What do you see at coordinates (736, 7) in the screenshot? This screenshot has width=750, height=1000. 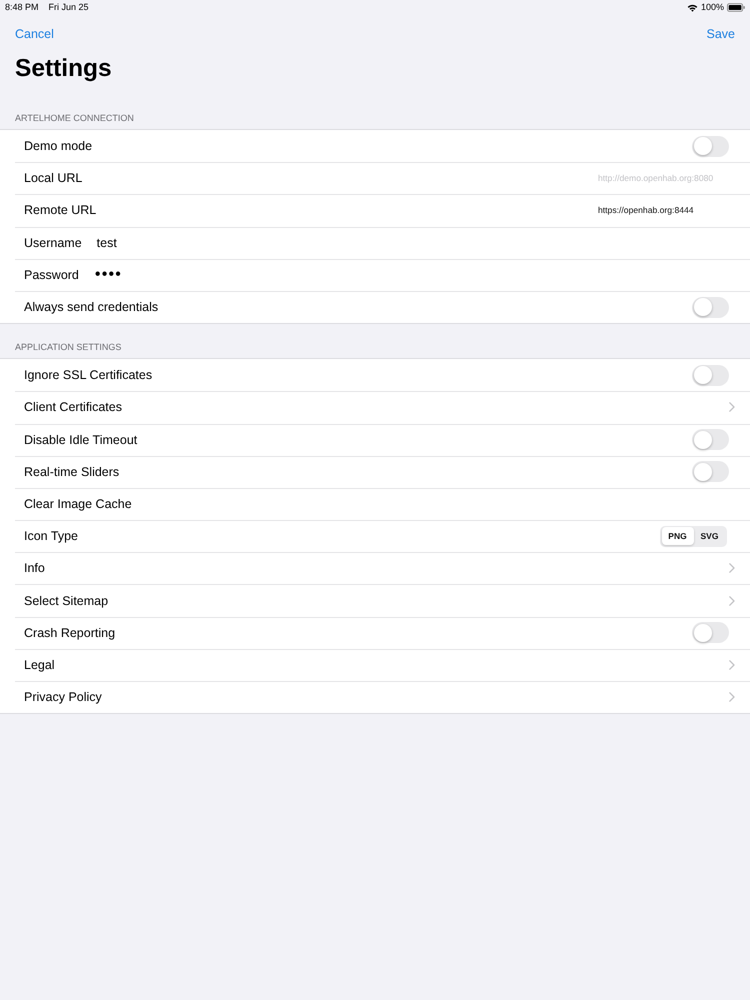 I see `battery-icon` at bounding box center [736, 7].